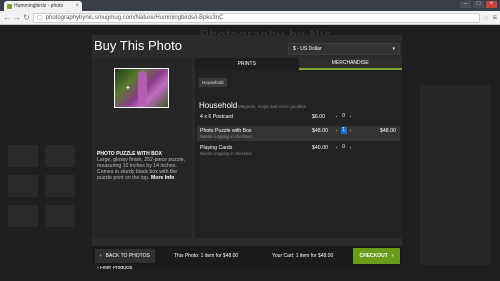  I want to click on checkout-button: CHECKOUT ›, so click(376, 256).